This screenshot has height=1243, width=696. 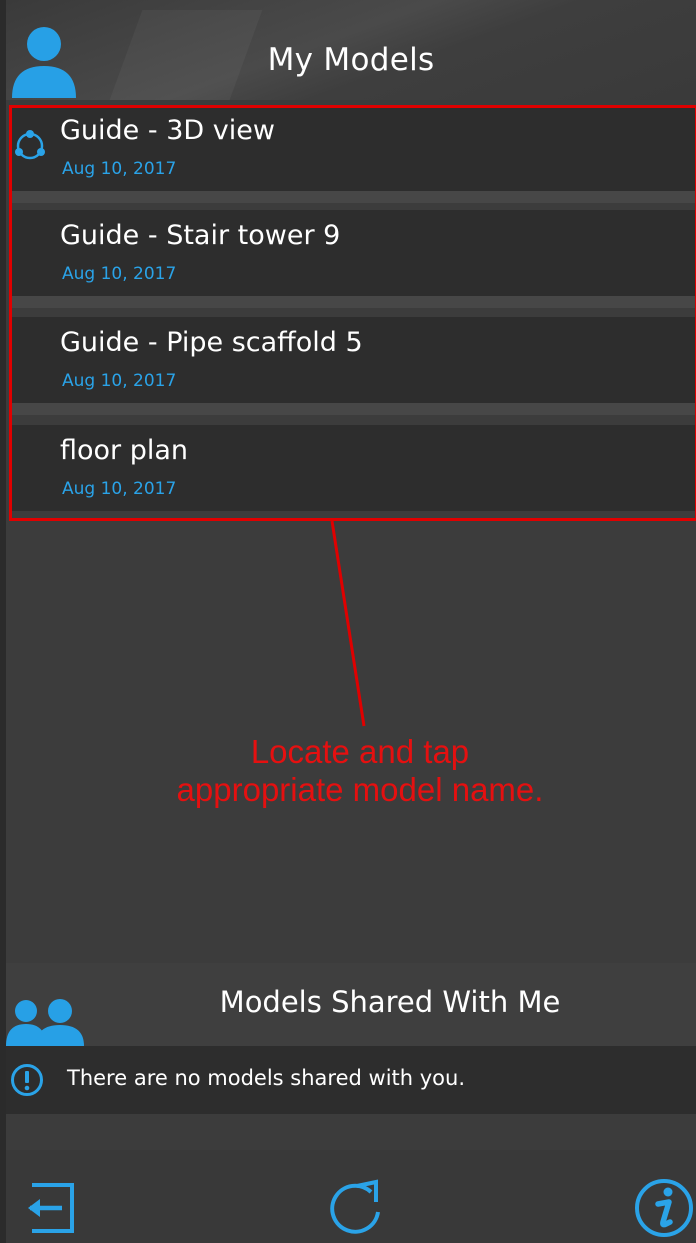 I want to click on empty-message: There are no models shared with you., so click(x=266, y=1078).